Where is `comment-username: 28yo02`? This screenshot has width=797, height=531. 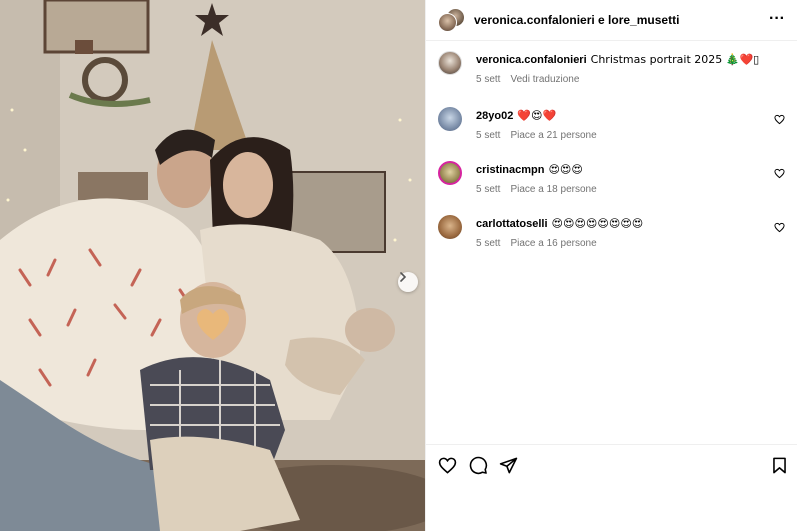 comment-username: 28yo02 is located at coordinates (494, 116).